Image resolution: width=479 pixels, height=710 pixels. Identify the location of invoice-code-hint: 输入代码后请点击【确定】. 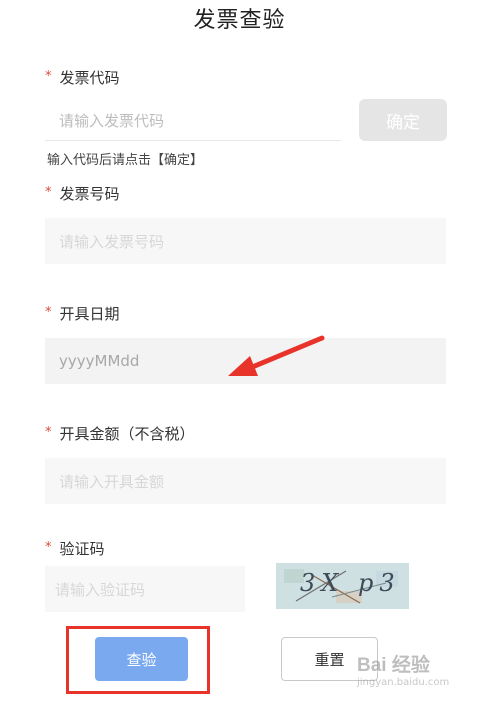
(125, 160).